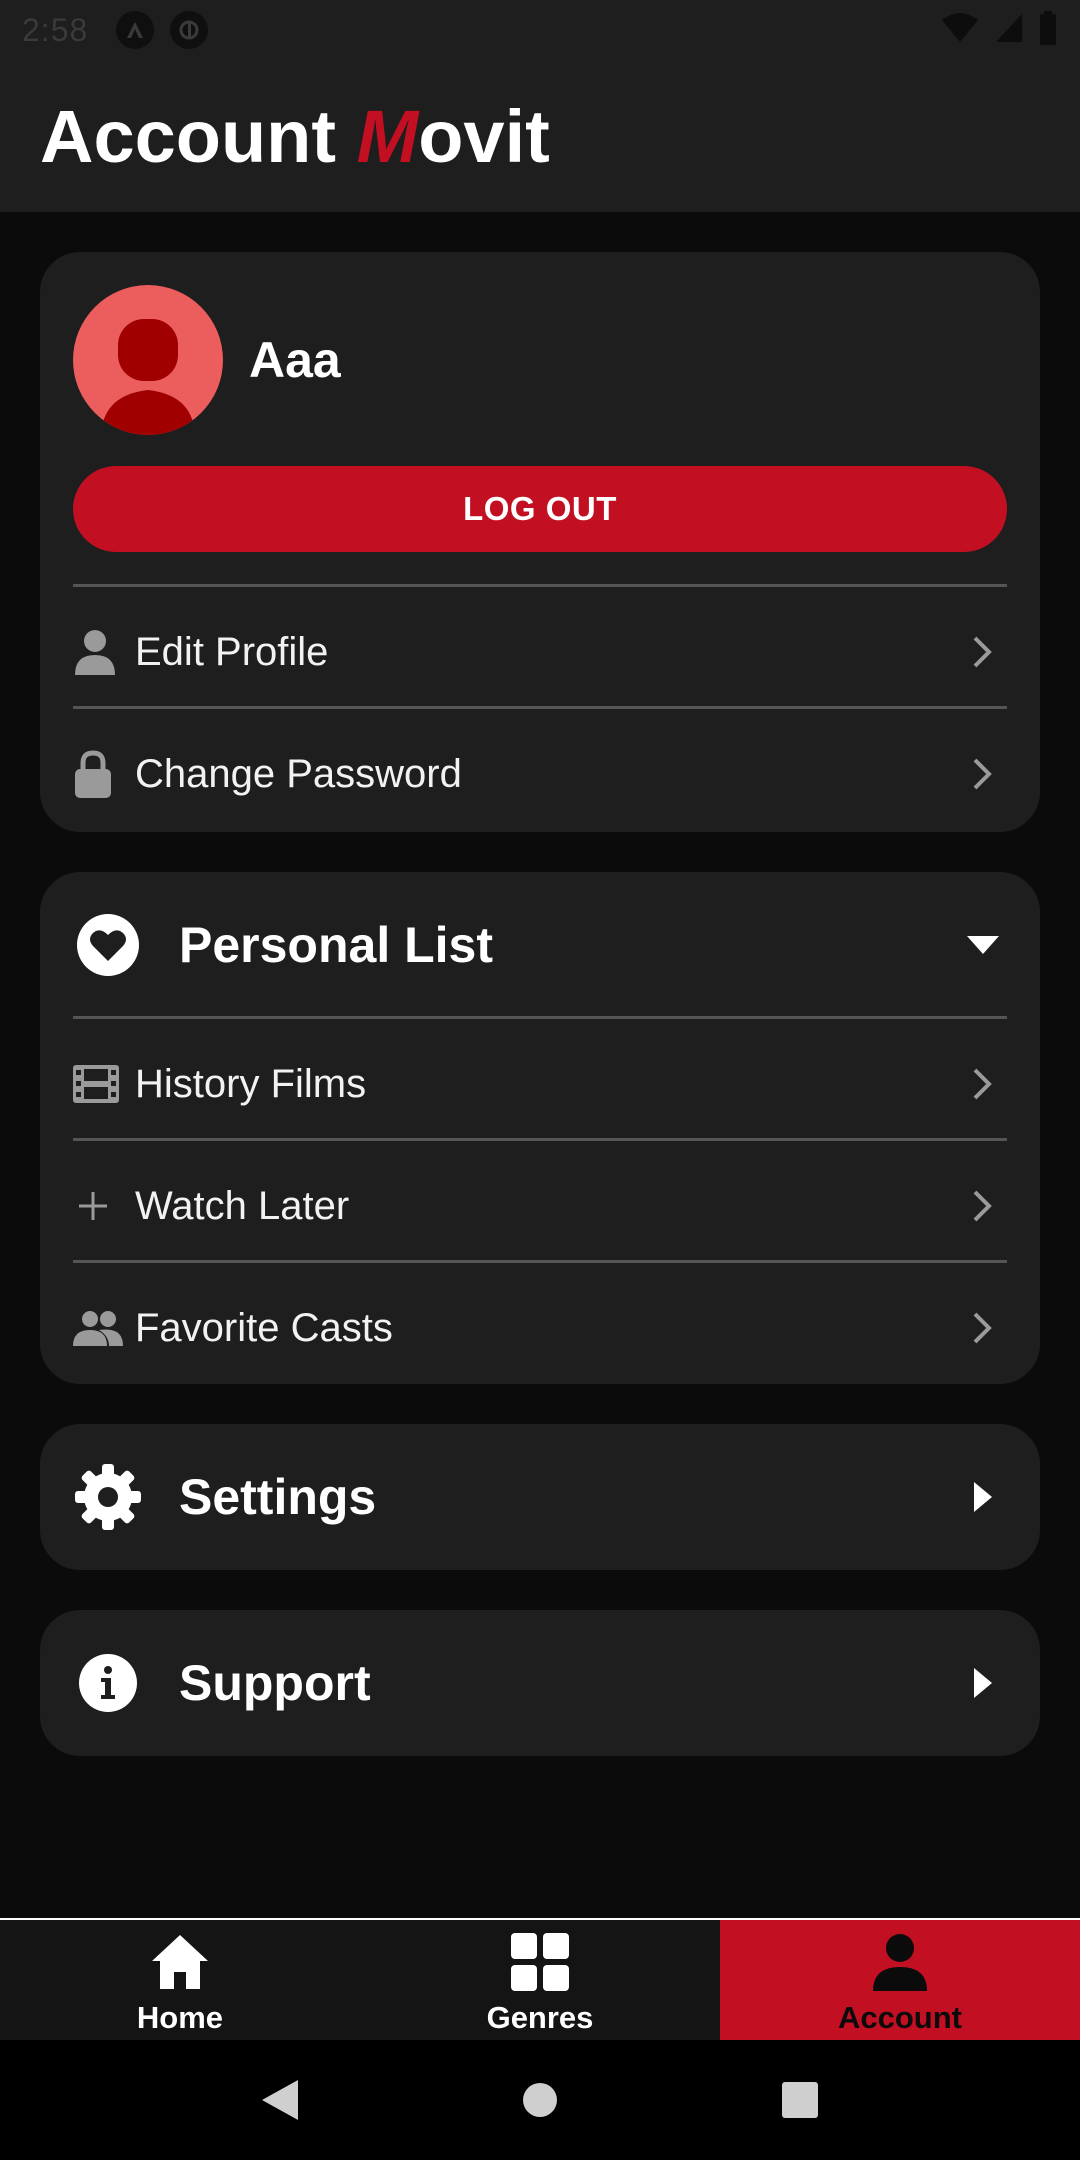 The image size is (1080, 2160). I want to click on section-title: Settings, so click(278, 1497).